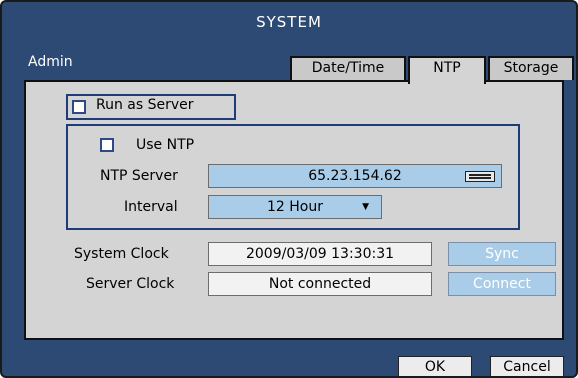 This screenshot has width=578, height=378. I want to click on use-ntp-label: Use NTP, so click(165, 145).